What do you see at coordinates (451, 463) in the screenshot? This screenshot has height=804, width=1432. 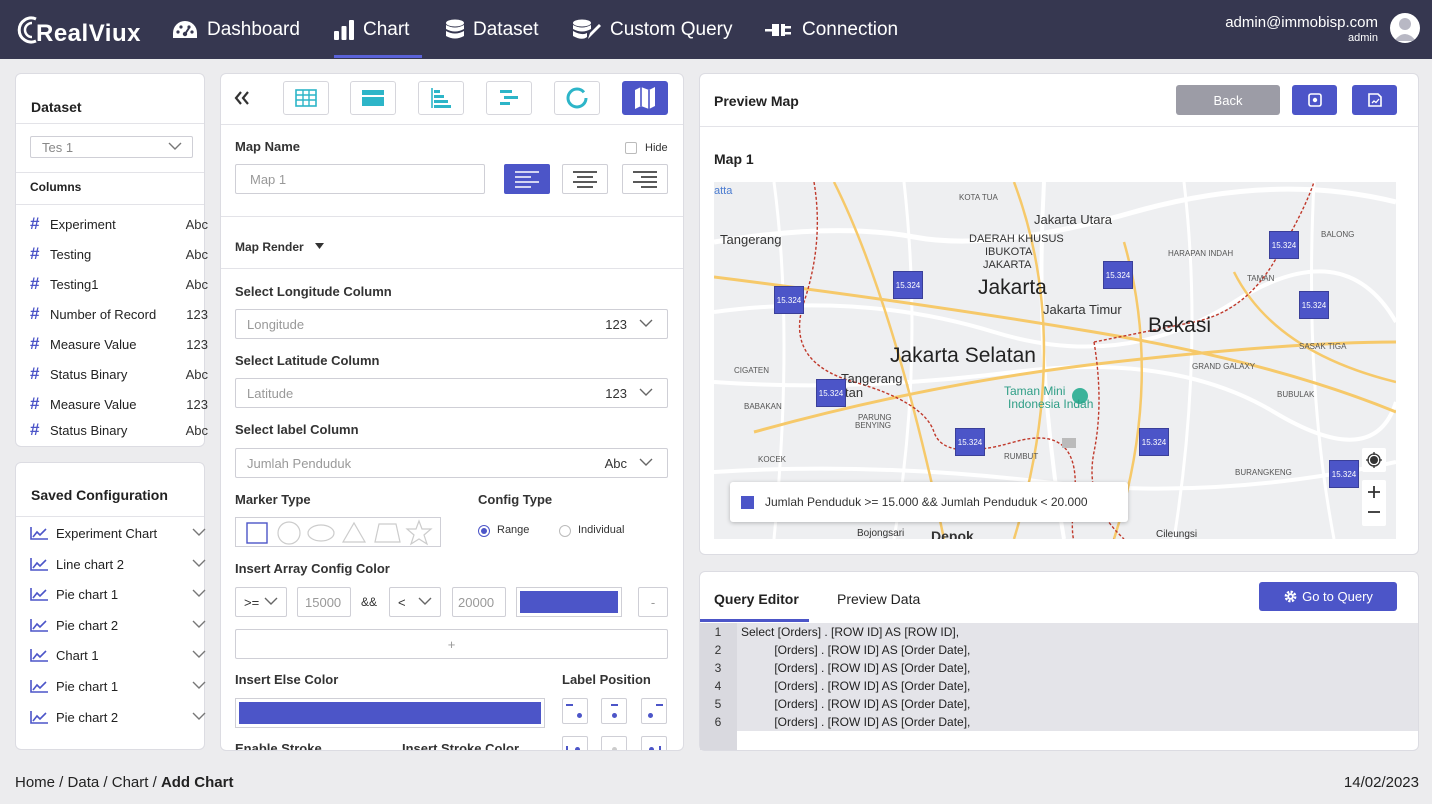 I see `label-column-select: Jumlah Penduduk Abc` at bounding box center [451, 463].